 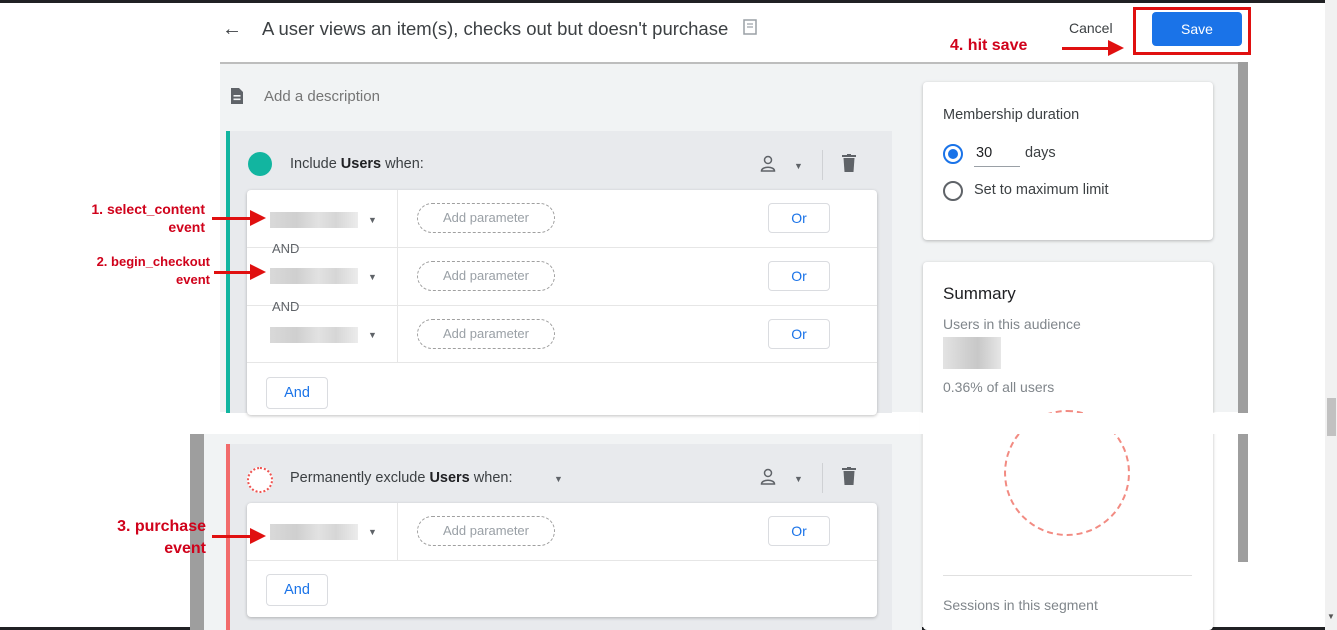 I want to click on top-border, so click(x=668, y=1).